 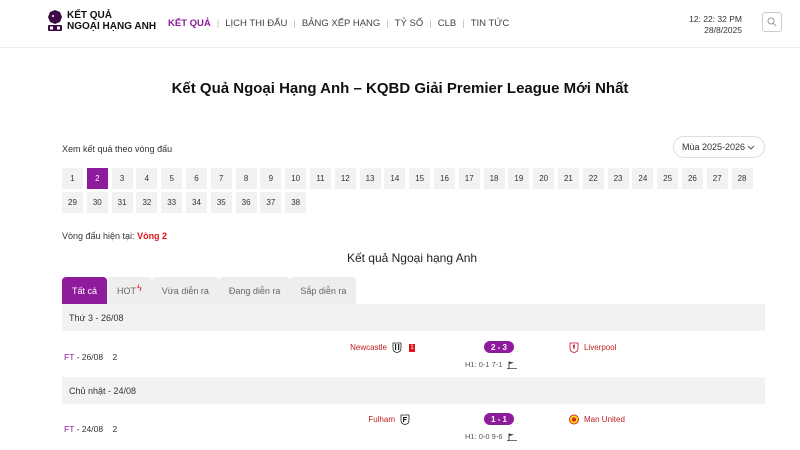 I want to click on nav-results: KẾT QUẢ, so click(x=189, y=23).